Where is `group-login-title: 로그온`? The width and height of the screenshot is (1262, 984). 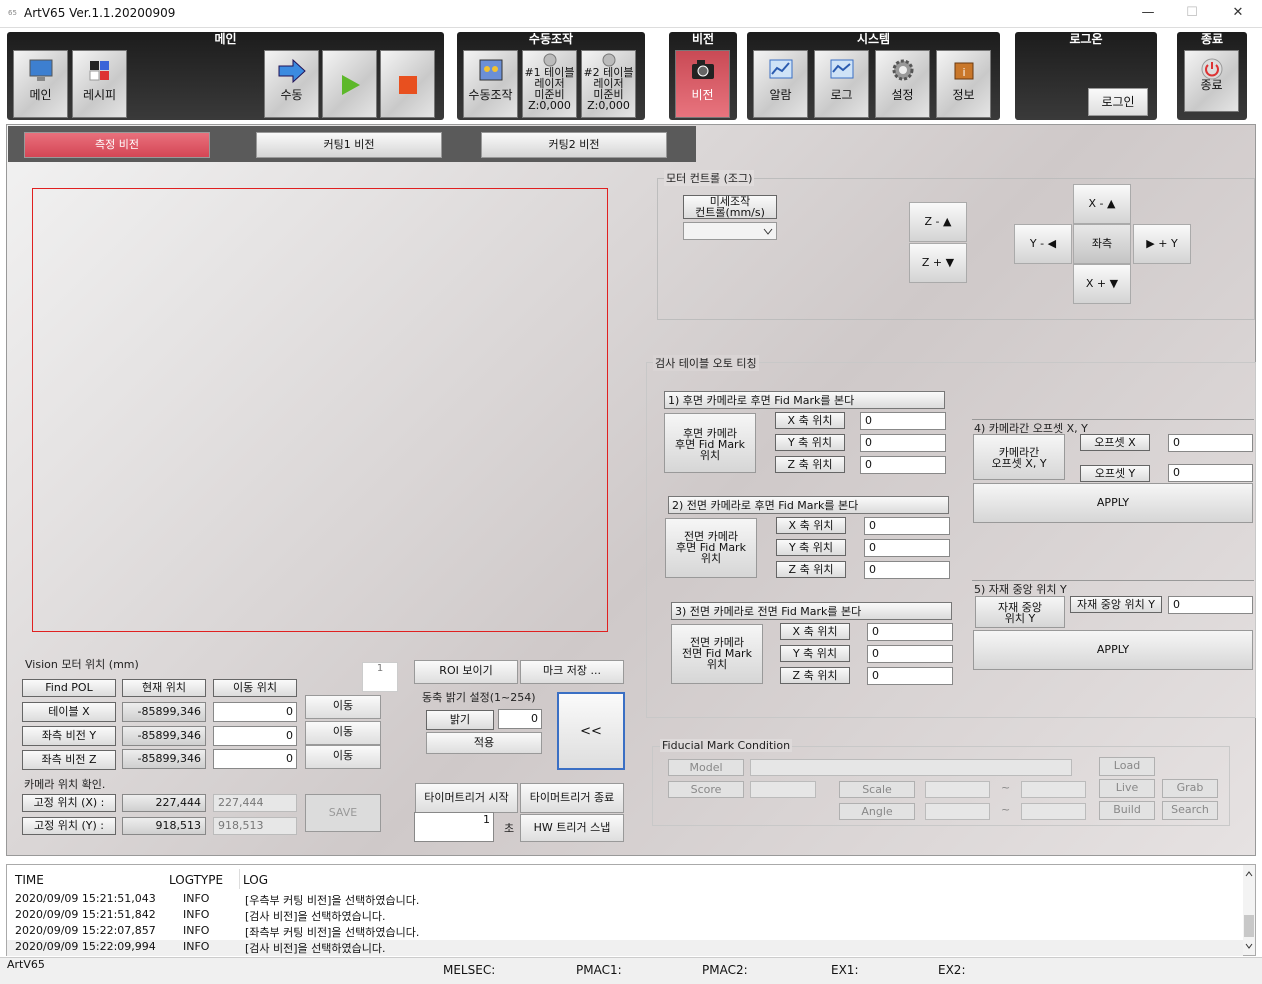
group-login-title: 로그온 is located at coordinates (1086, 39).